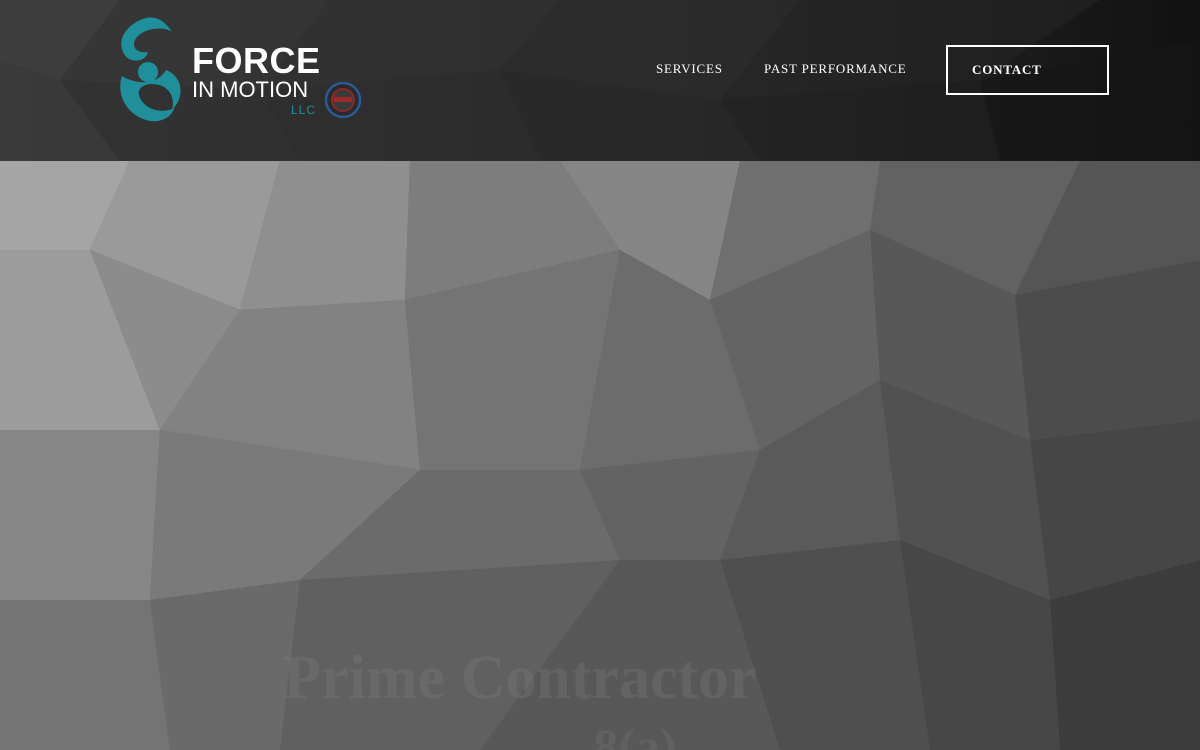 This screenshot has height=750, width=1200. I want to click on nav-link-services: SERVICES, so click(689, 69).